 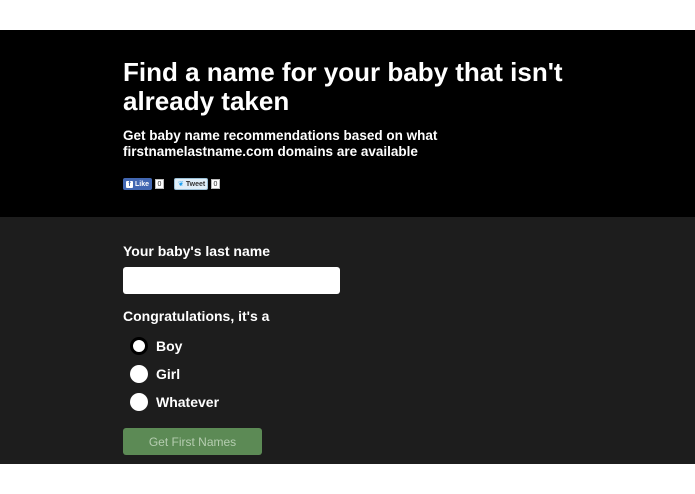 I want to click on girl-radio, so click(x=139, y=374).